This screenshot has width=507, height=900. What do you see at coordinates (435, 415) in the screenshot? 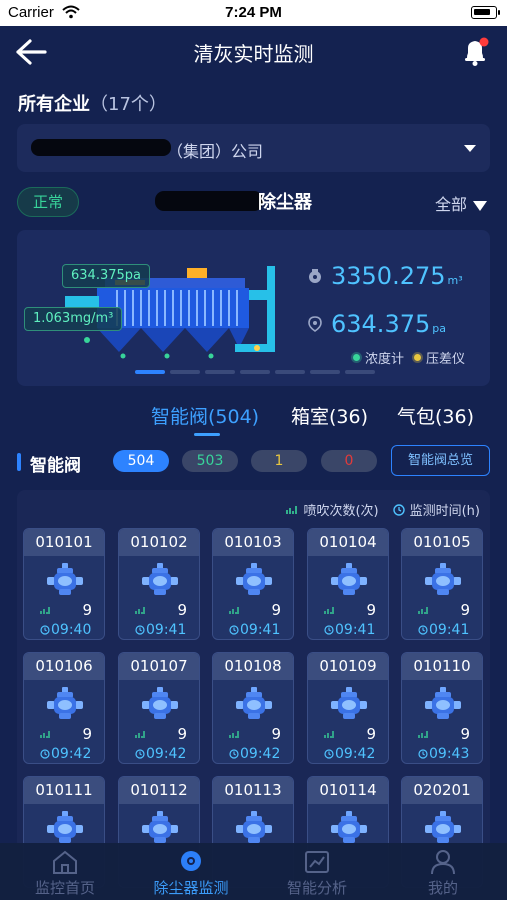
I see `tab-air-tank: 气包(36)` at bounding box center [435, 415].